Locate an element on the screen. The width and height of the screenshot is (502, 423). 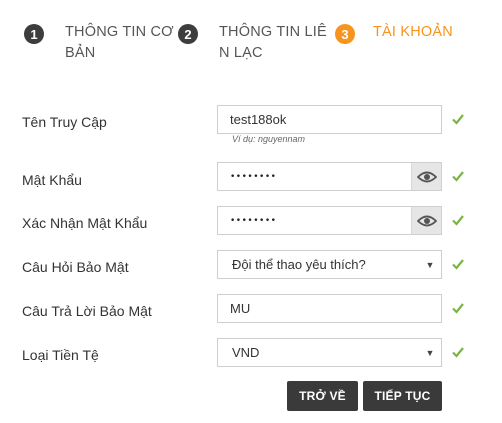
step-1-label: THÔNG TIN CƠ BẢN is located at coordinates (119, 42).